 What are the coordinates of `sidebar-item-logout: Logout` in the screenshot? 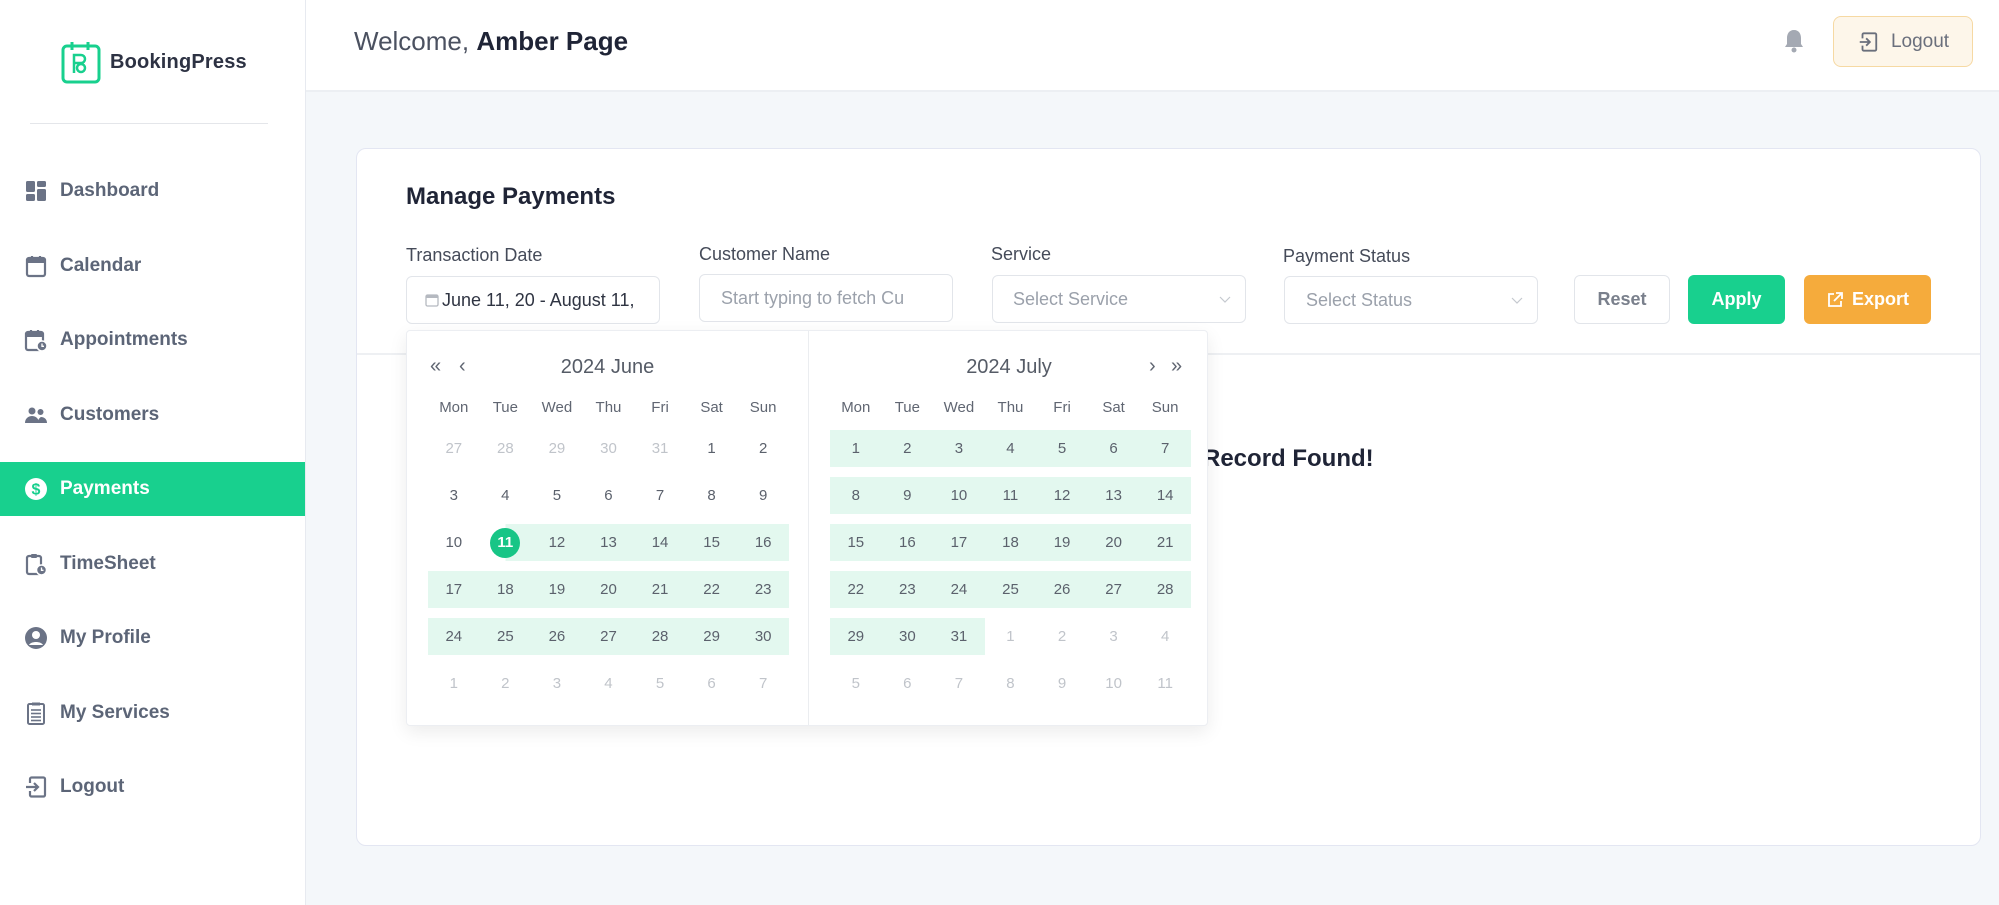 It's located at (152, 787).